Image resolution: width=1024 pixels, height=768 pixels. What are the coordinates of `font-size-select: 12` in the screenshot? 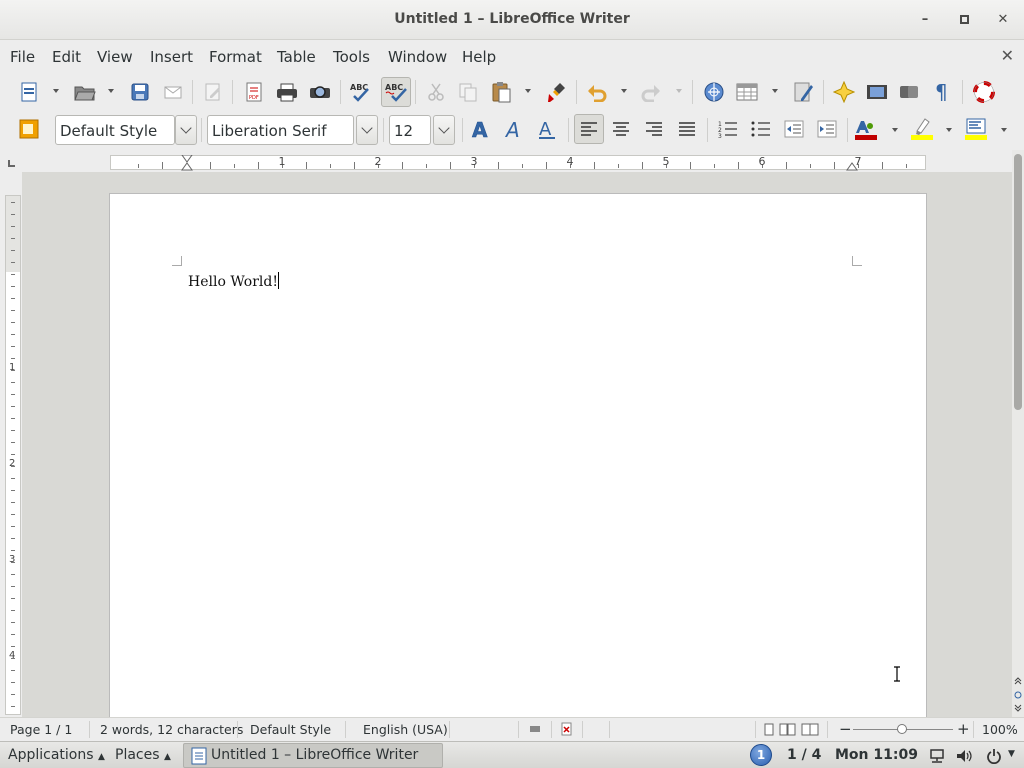 It's located at (410, 130).